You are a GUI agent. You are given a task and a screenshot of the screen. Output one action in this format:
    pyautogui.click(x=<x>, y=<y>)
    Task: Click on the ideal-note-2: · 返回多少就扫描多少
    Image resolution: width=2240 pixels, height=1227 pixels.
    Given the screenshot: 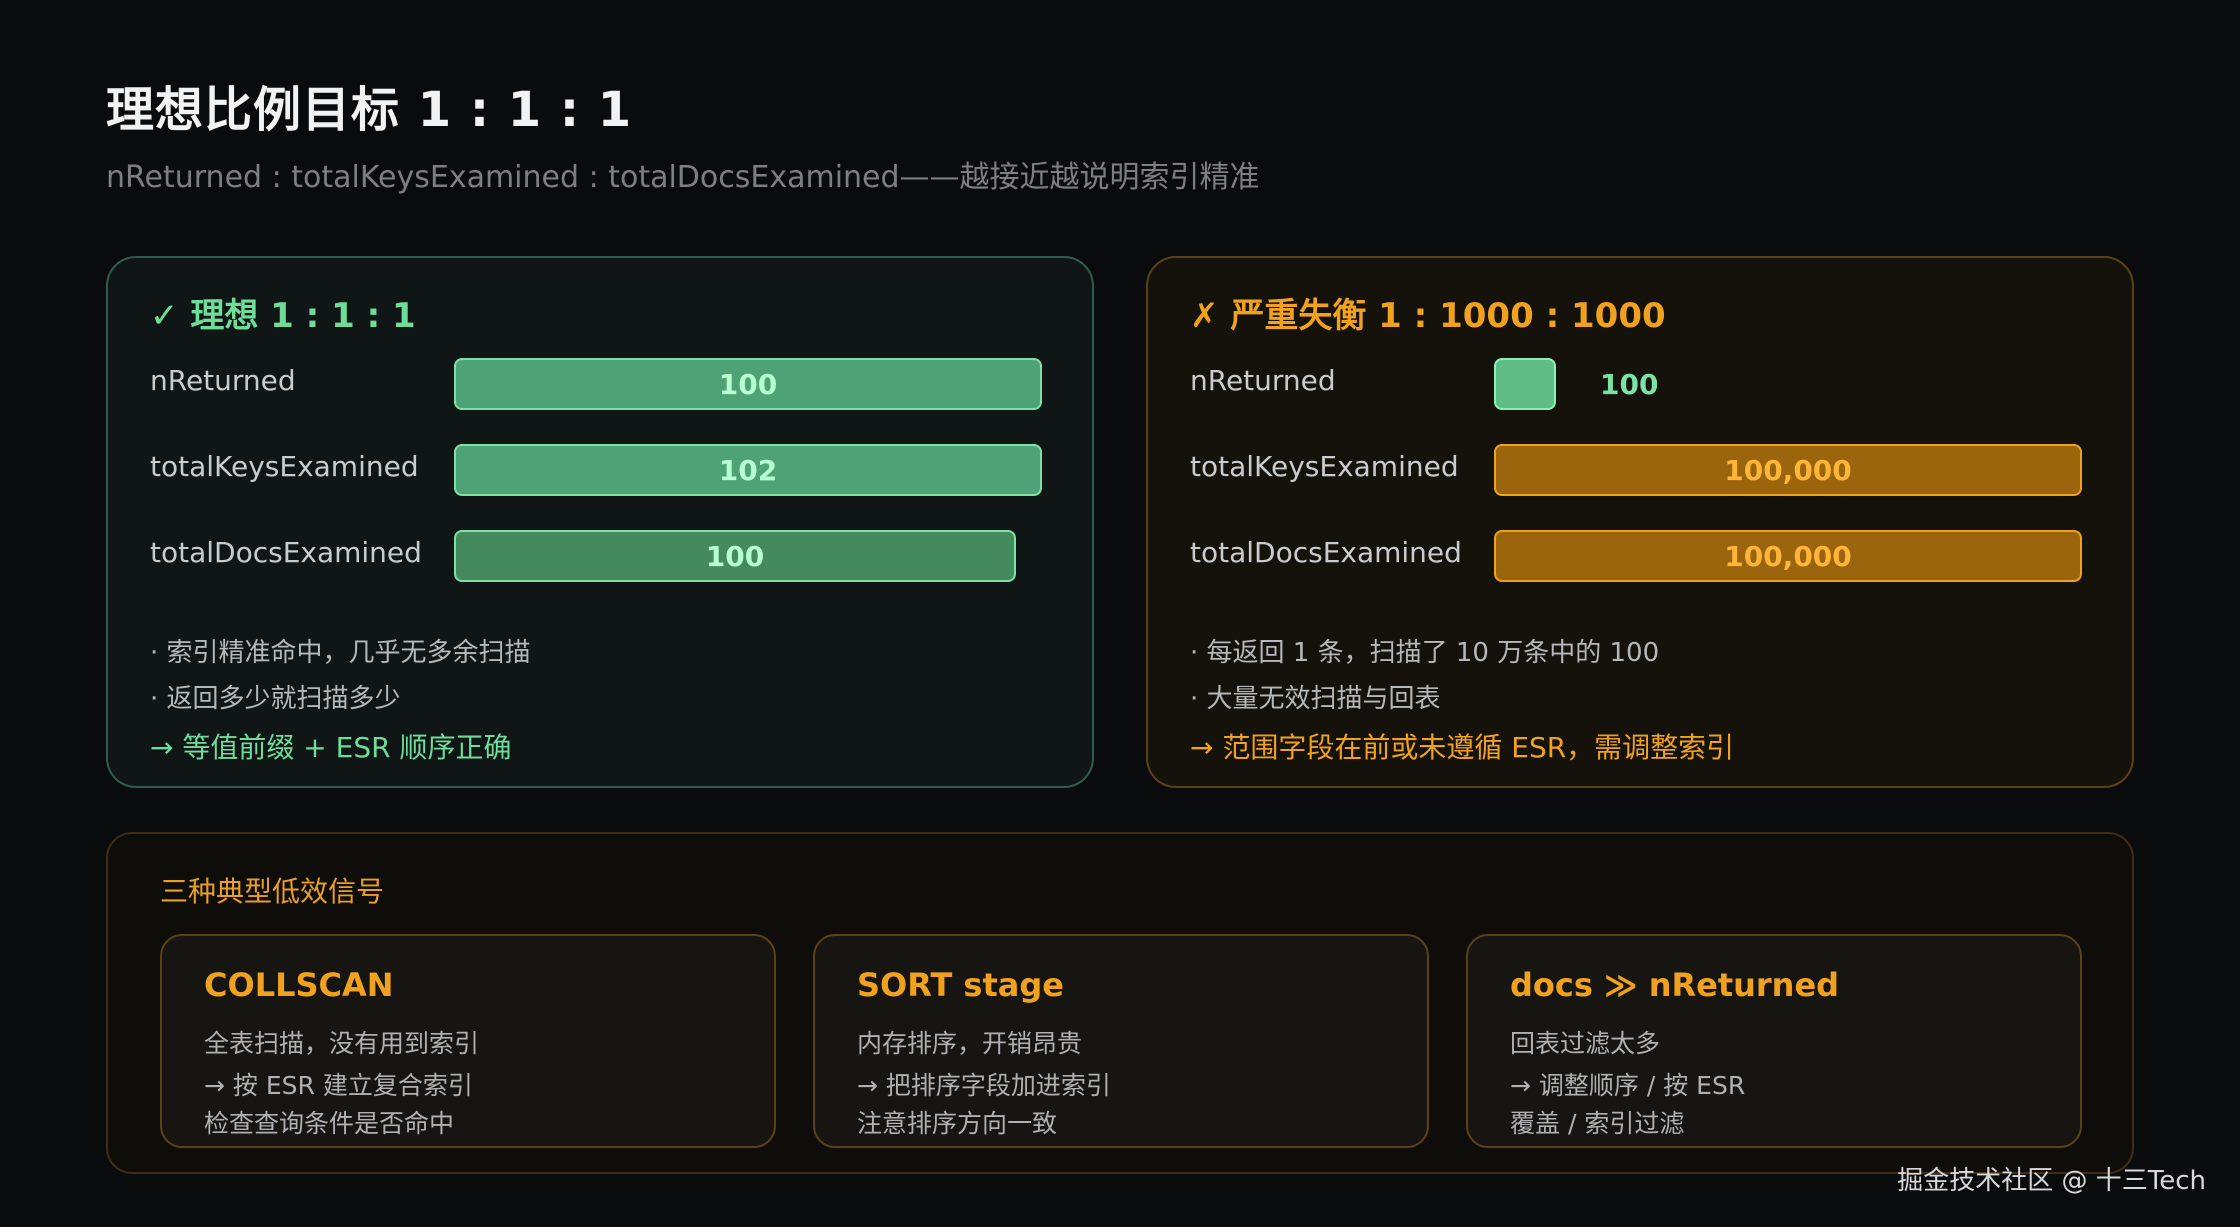 What is the action you would take?
    pyautogui.click(x=275, y=699)
    